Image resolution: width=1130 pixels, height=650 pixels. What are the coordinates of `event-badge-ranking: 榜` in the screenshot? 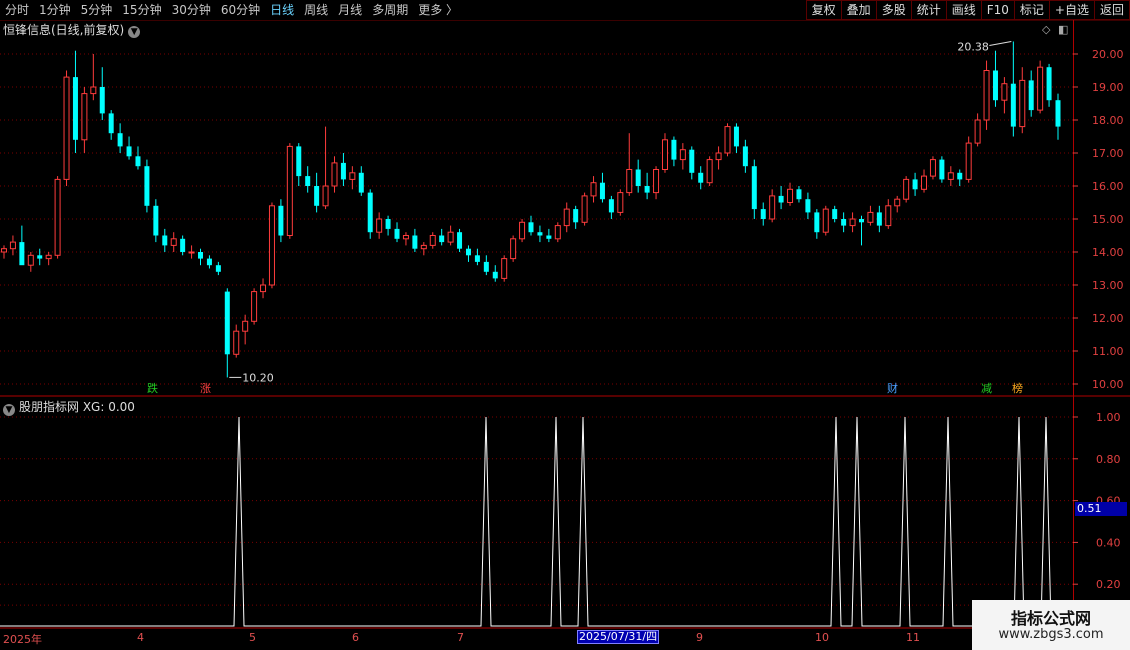 It's located at (1017, 388).